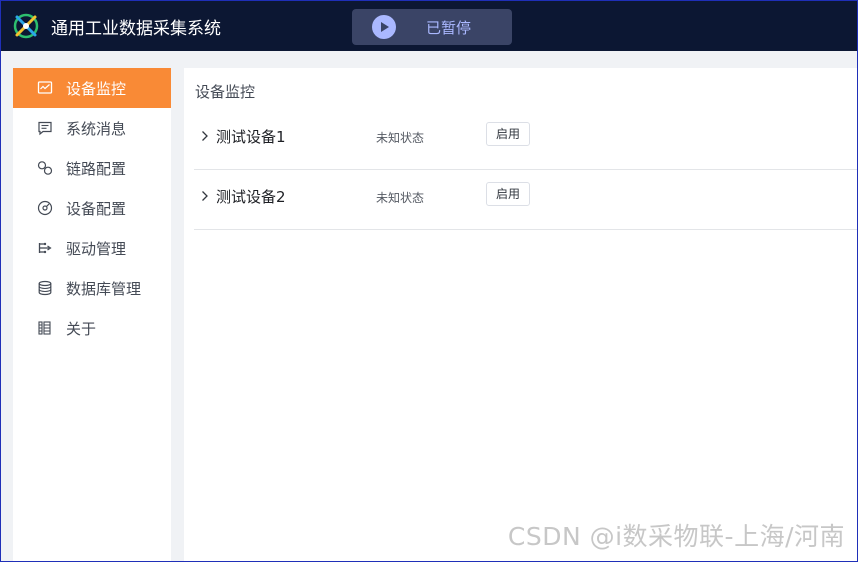  What do you see at coordinates (96, 249) in the screenshot?
I see `sidebar-item-label: 驱动管理` at bounding box center [96, 249].